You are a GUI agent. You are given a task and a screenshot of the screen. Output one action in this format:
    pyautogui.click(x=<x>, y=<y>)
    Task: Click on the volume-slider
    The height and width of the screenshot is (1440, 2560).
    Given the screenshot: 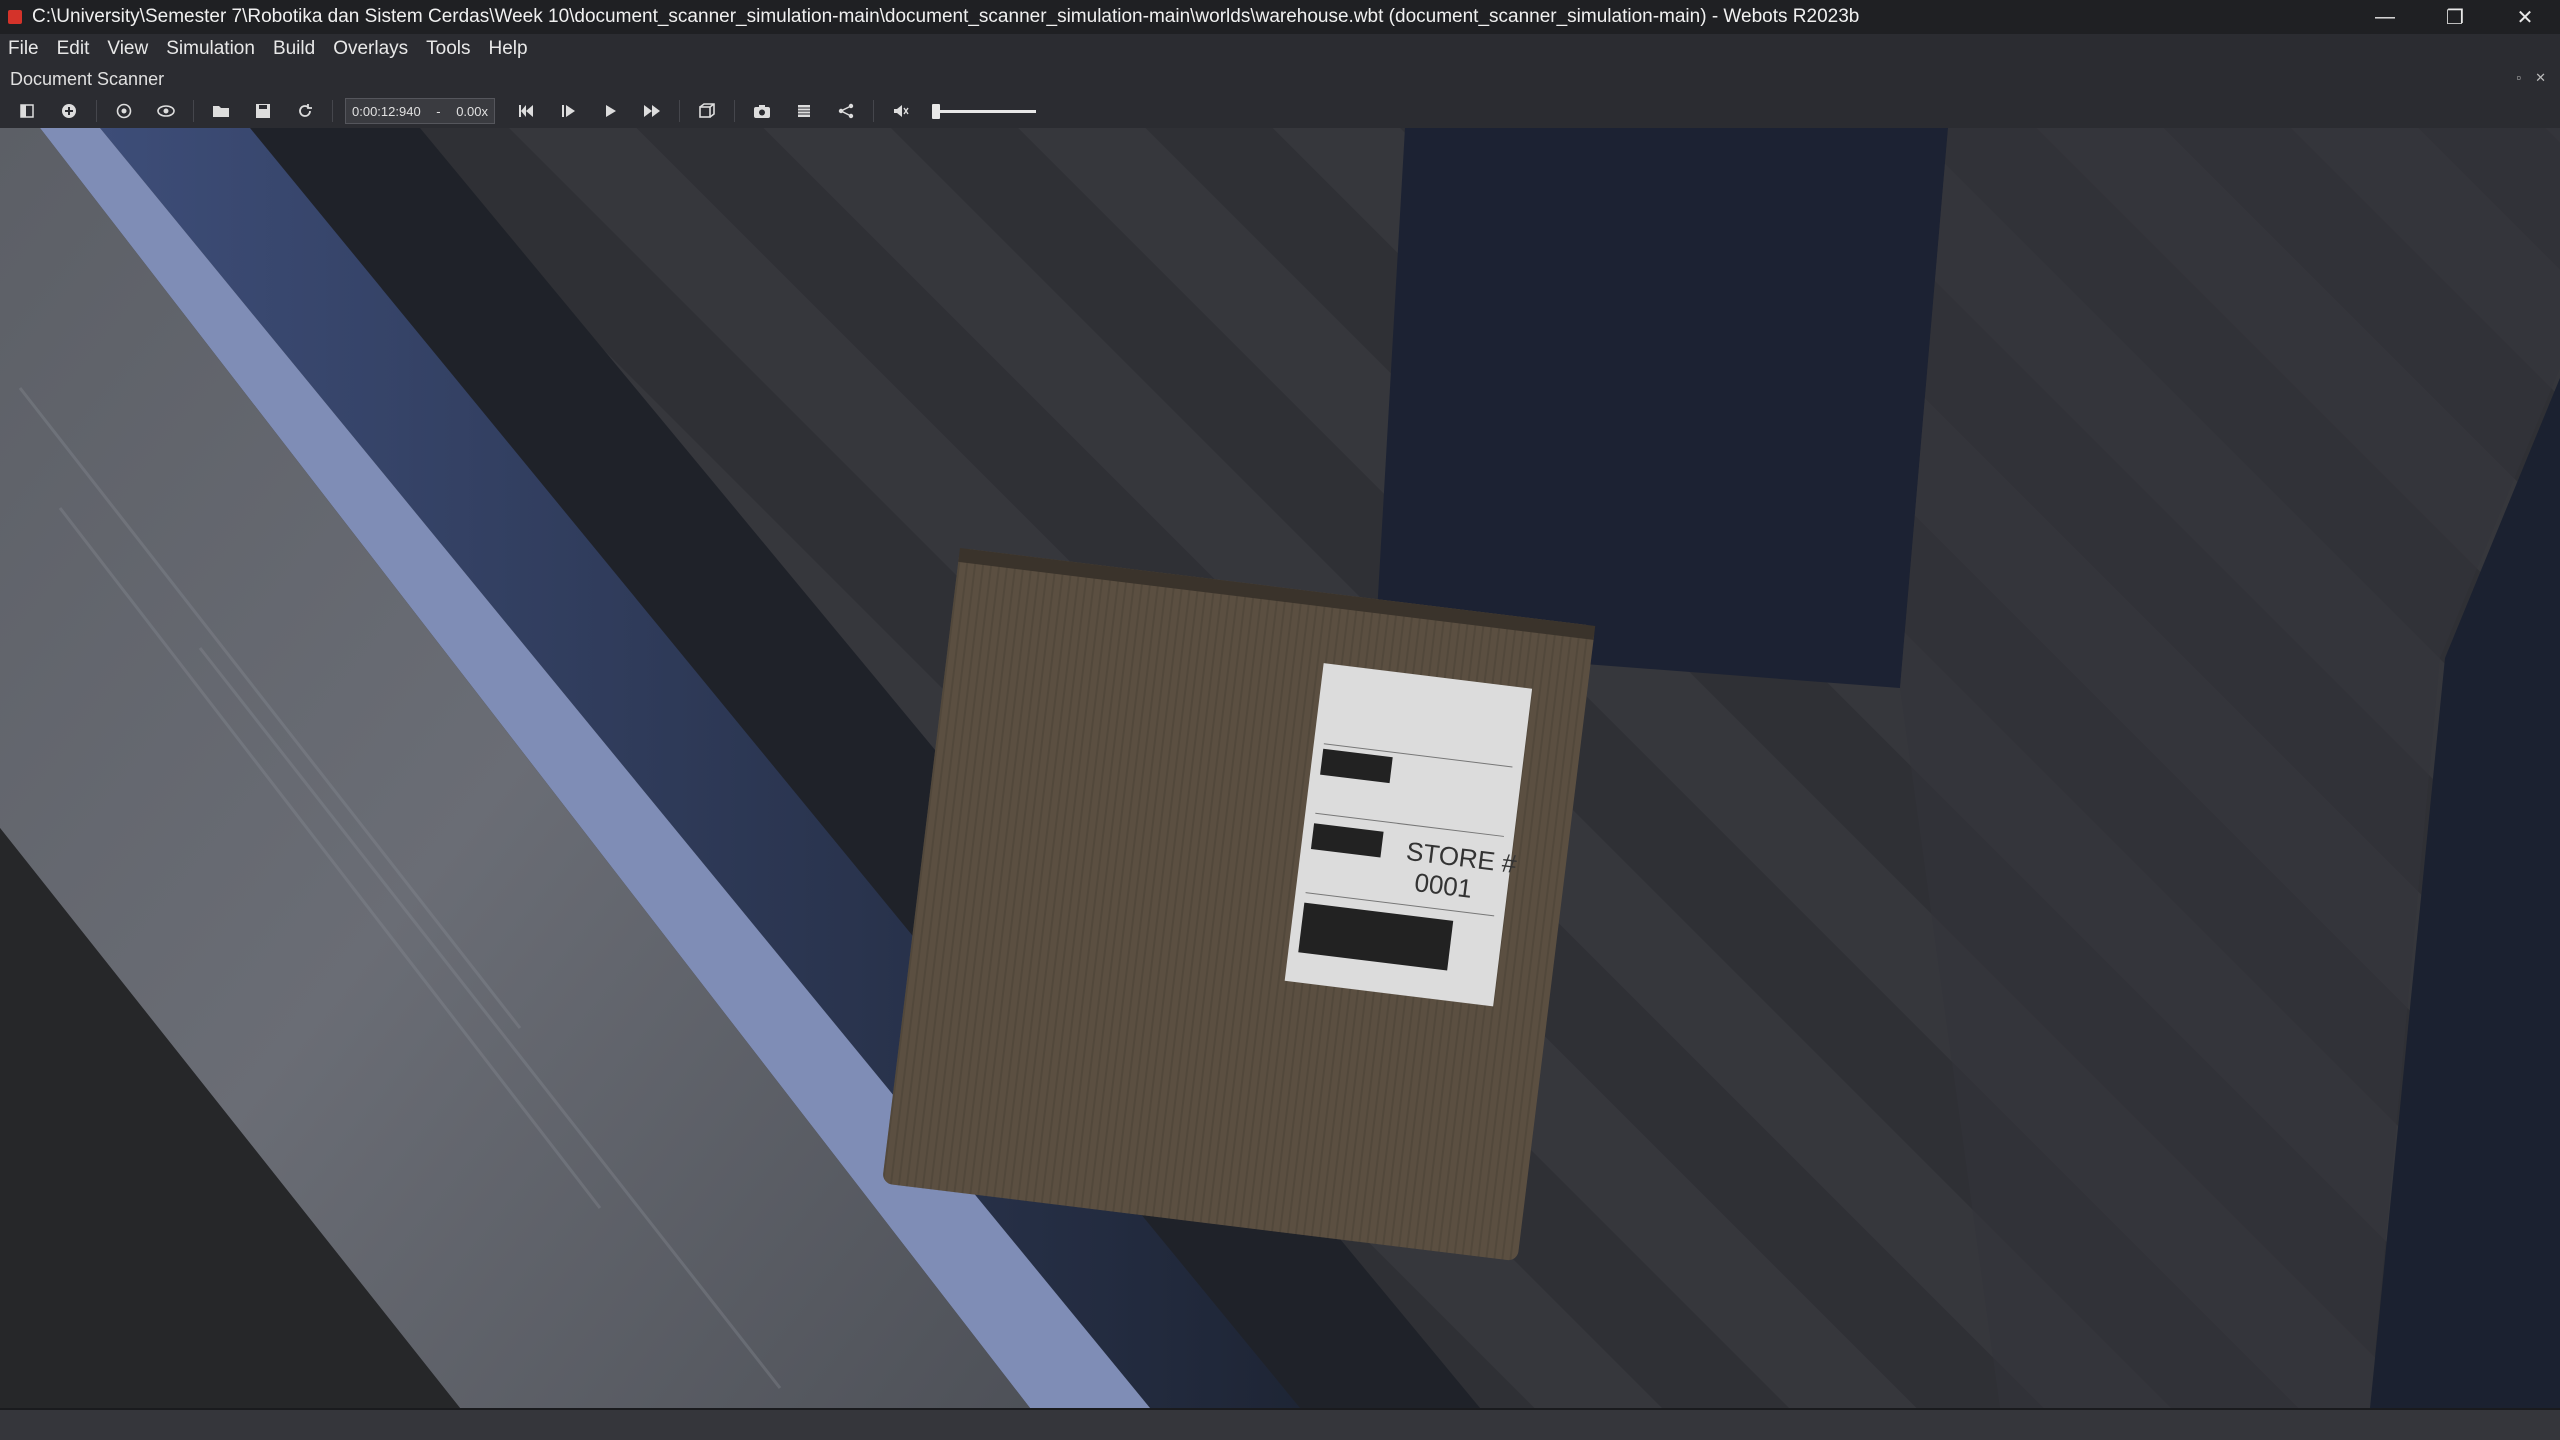 What is the action you would take?
    pyautogui.click(x=984, y=111)
    